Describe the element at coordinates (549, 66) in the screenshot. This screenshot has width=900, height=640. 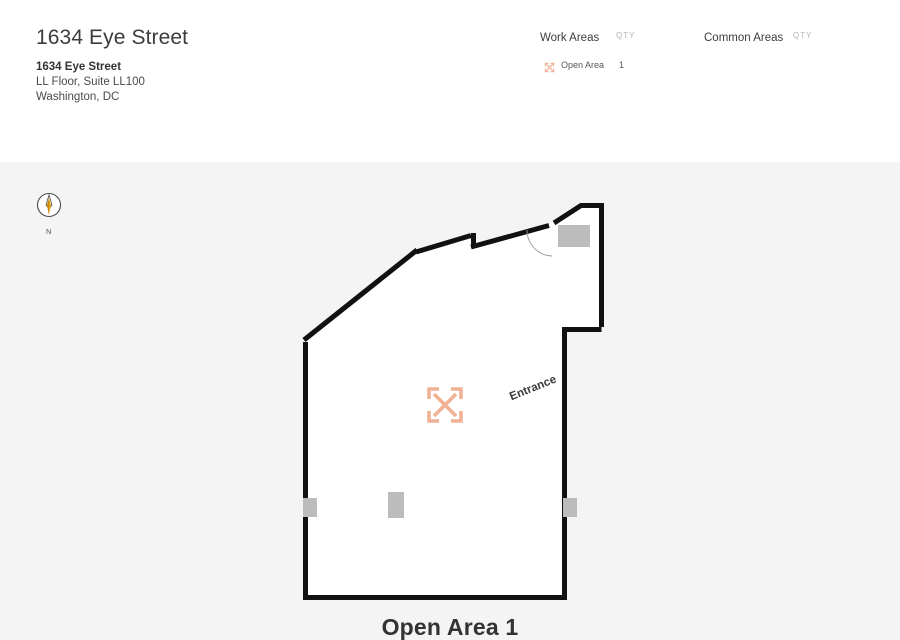
I see `open-area-arrows-icon` at that location.